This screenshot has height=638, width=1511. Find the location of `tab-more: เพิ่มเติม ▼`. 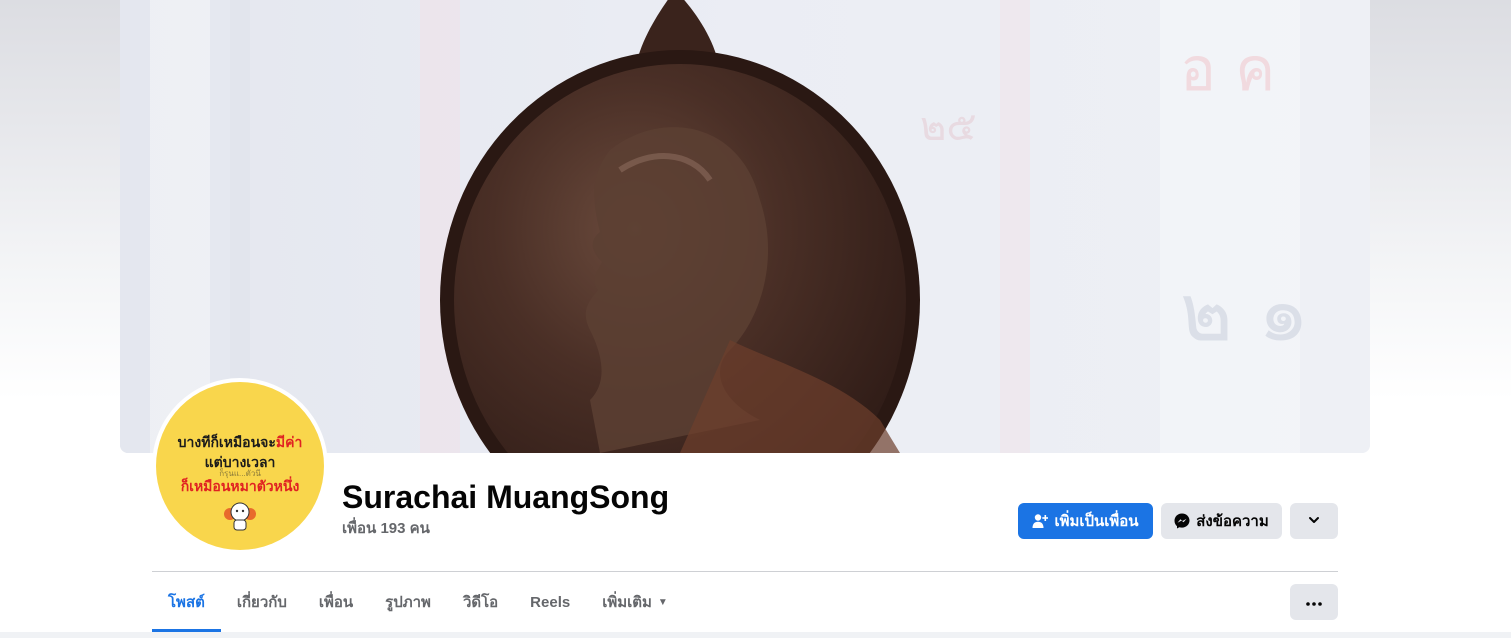

tab-more: เพิ่มเติม ▼ is located at coordinates (635, 602).